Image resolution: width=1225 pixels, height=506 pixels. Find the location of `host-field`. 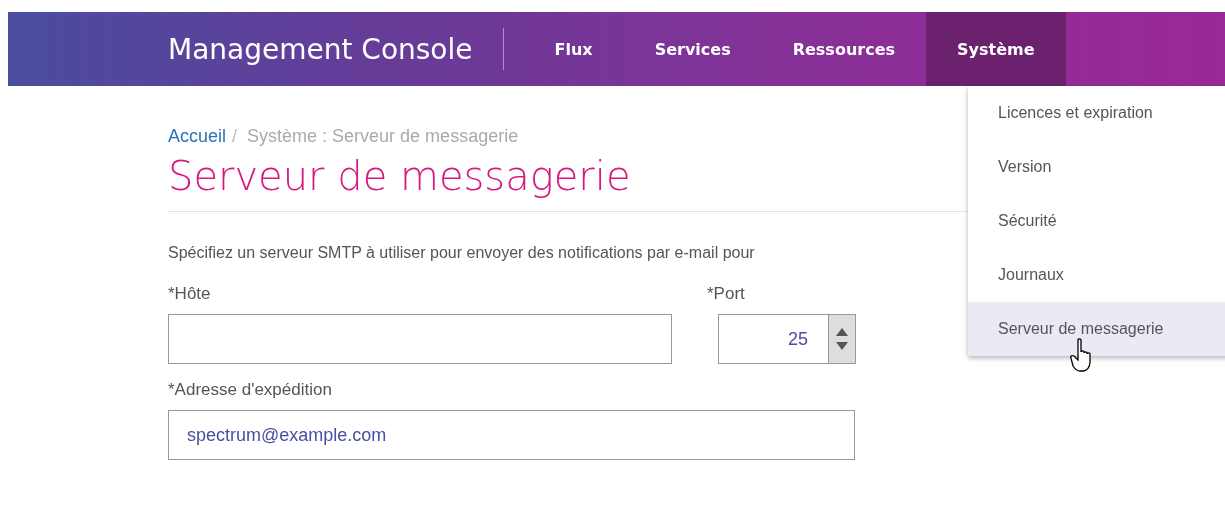

host-field is located at coordinates (420, 339).